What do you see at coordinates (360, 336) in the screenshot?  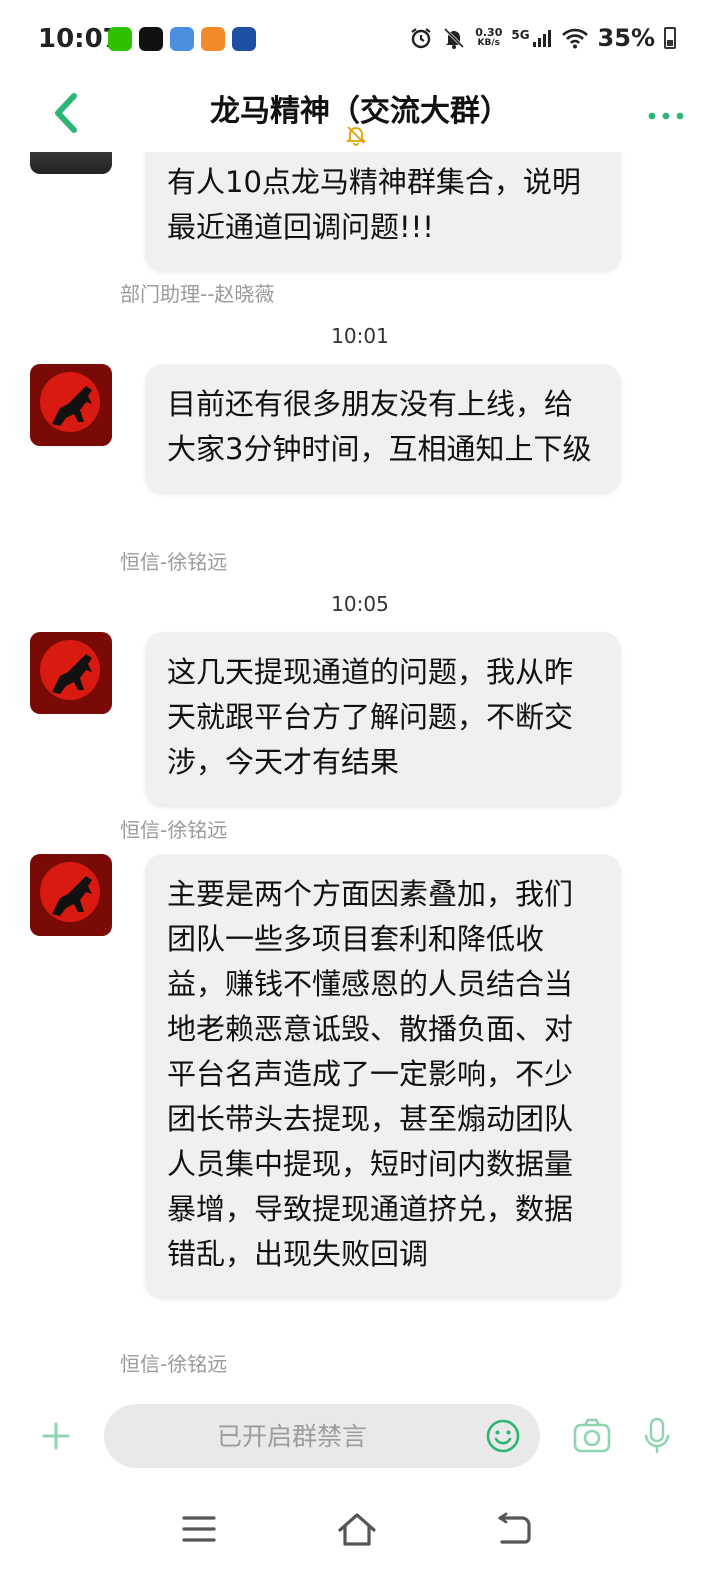 I see `timestamp: 10:01` at bounding box center [360, 336].